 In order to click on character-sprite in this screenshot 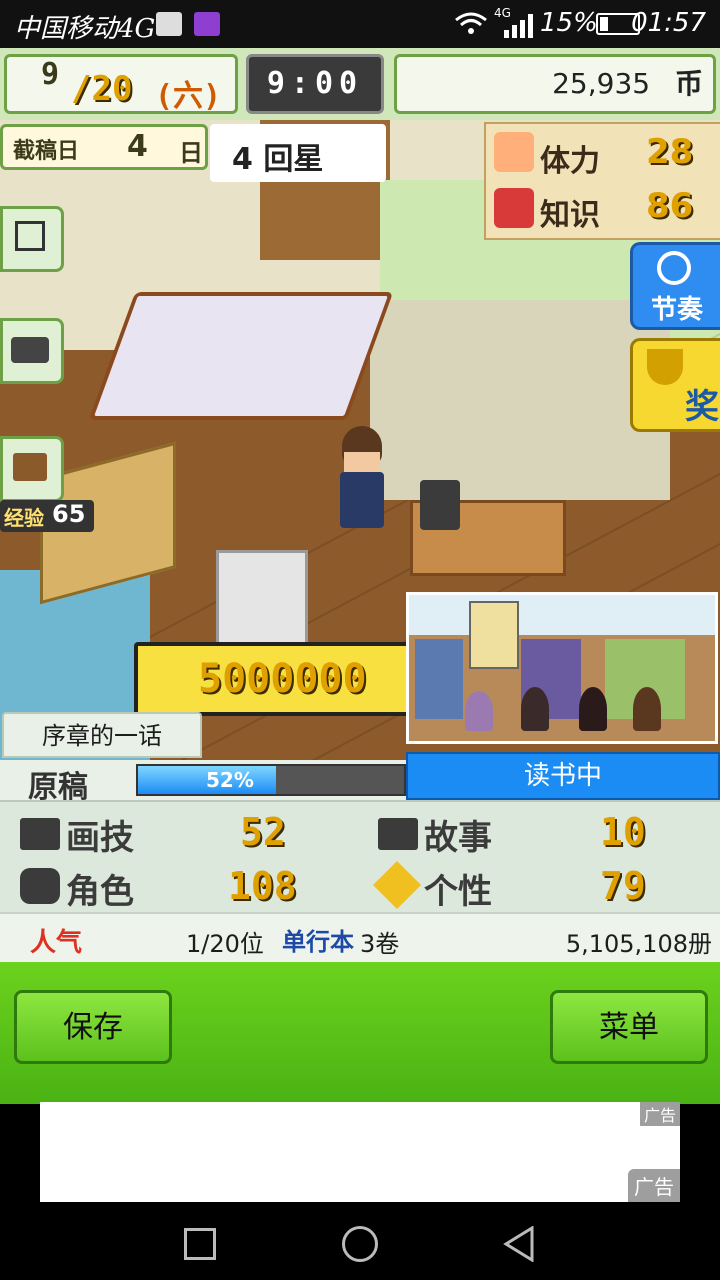, I will do `click(362, 486)`.